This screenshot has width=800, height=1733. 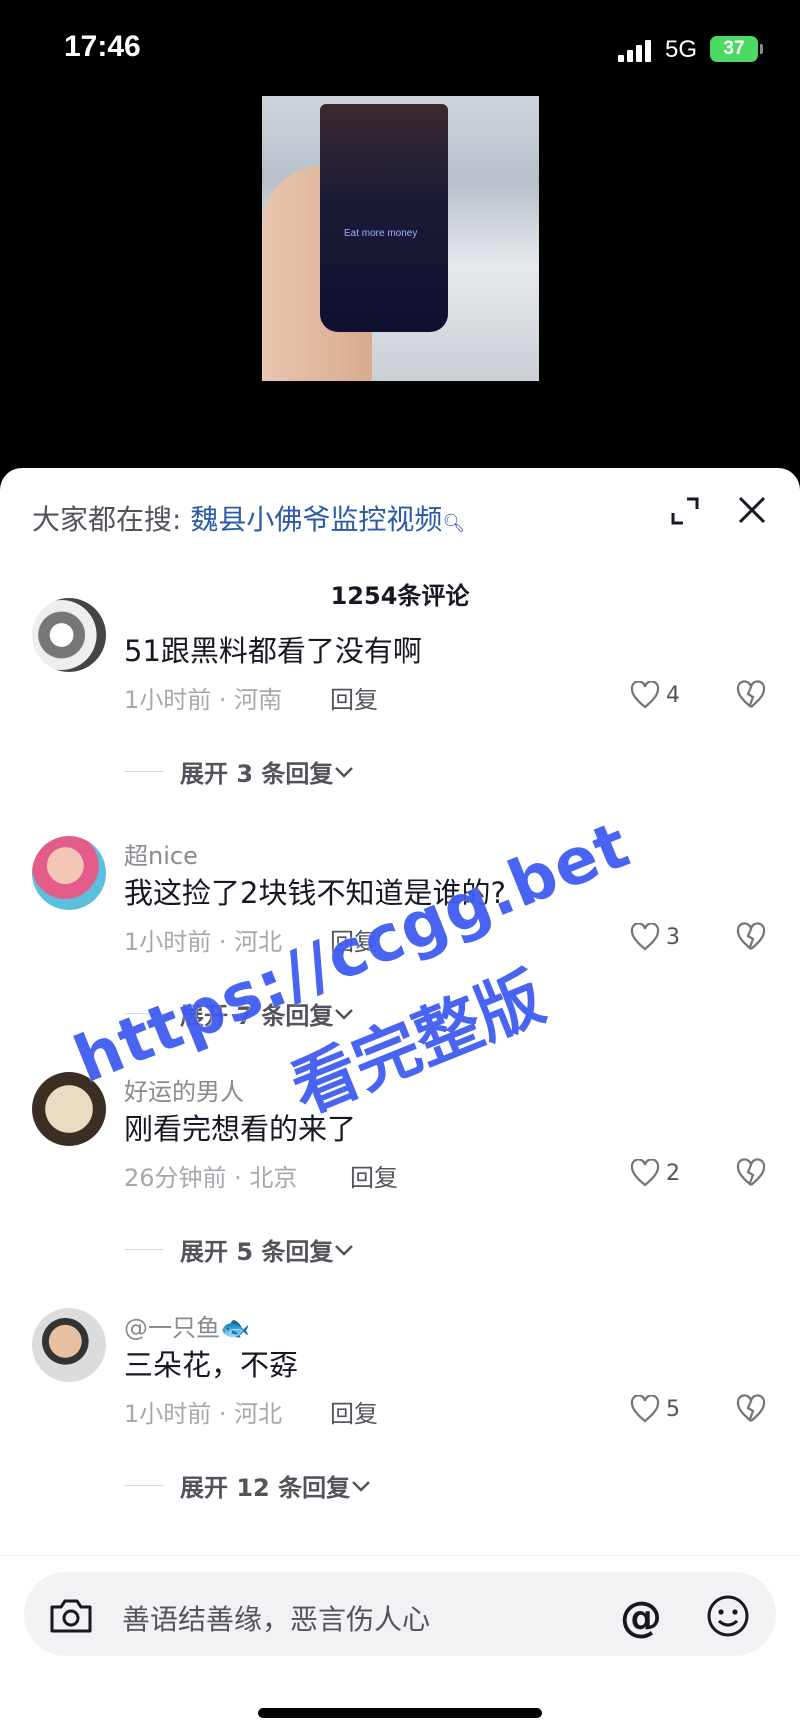 What do you see at coordinates (634, 51) in the screenshot?
I see `signal-icon` at bounding box center [634, 51].